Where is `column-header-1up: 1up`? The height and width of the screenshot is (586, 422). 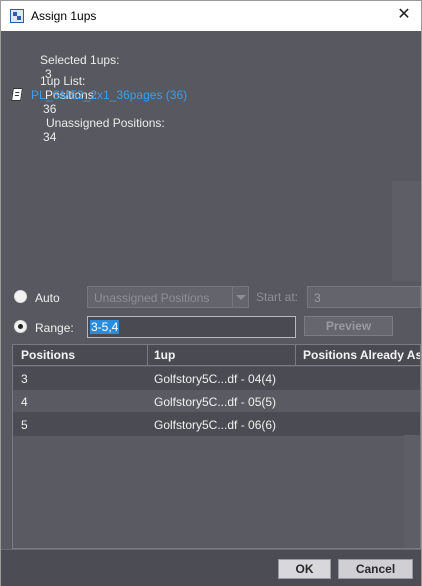 column-header-1up: 1up is located at coordinates (164, 355).